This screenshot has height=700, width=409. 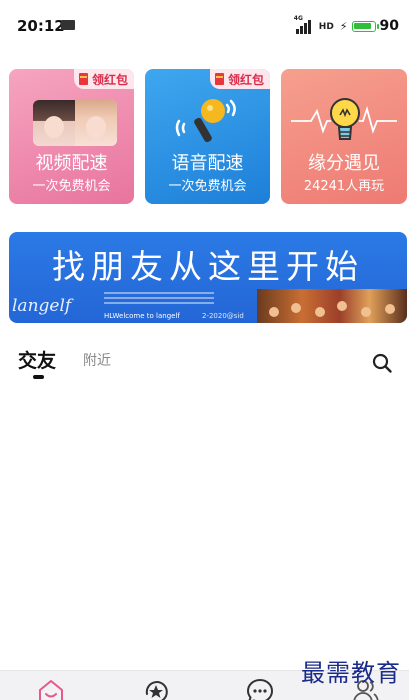 I want to click on video-match-card: 领红包 视频配速 一次免费机会, so click(x=71, y=136).